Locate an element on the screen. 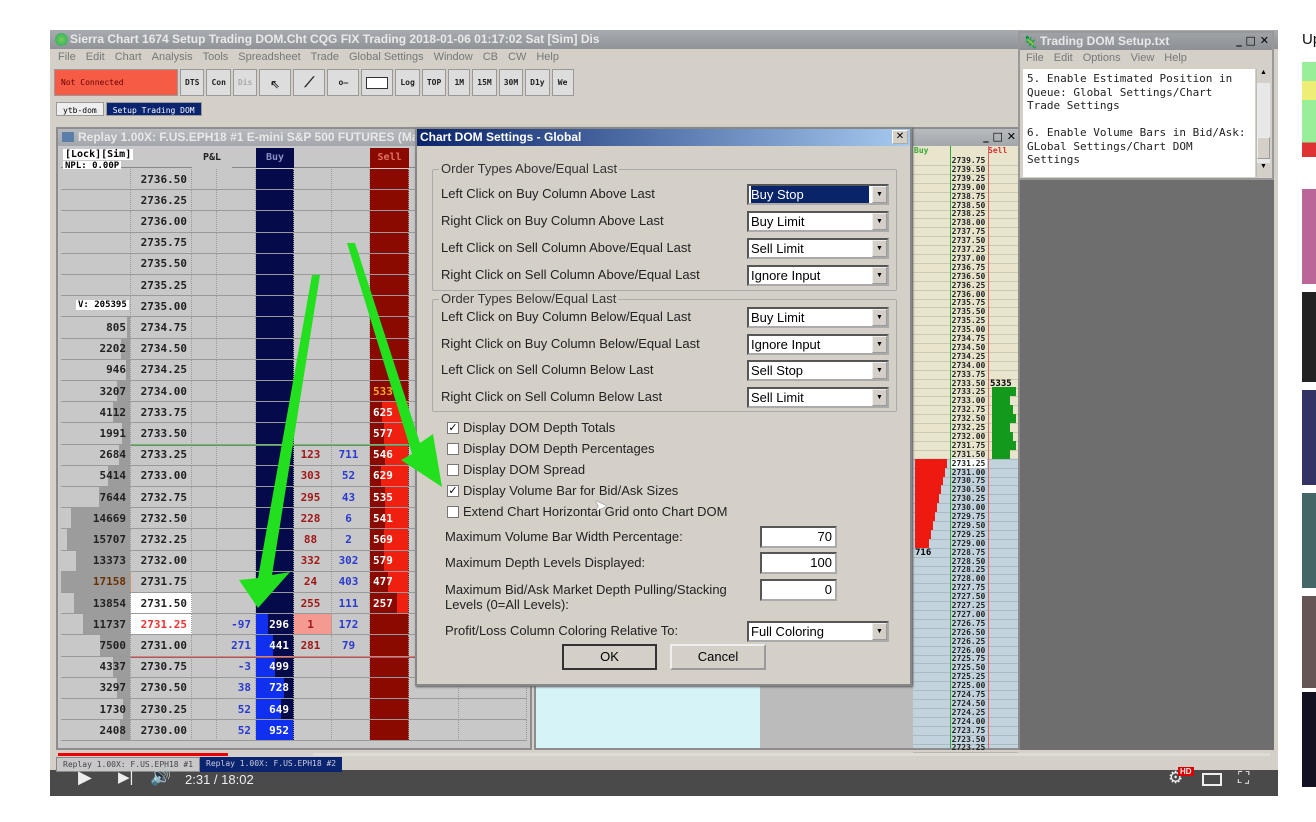  time-display: 2:31 / 18:02 is located at coordinates (219, 779).